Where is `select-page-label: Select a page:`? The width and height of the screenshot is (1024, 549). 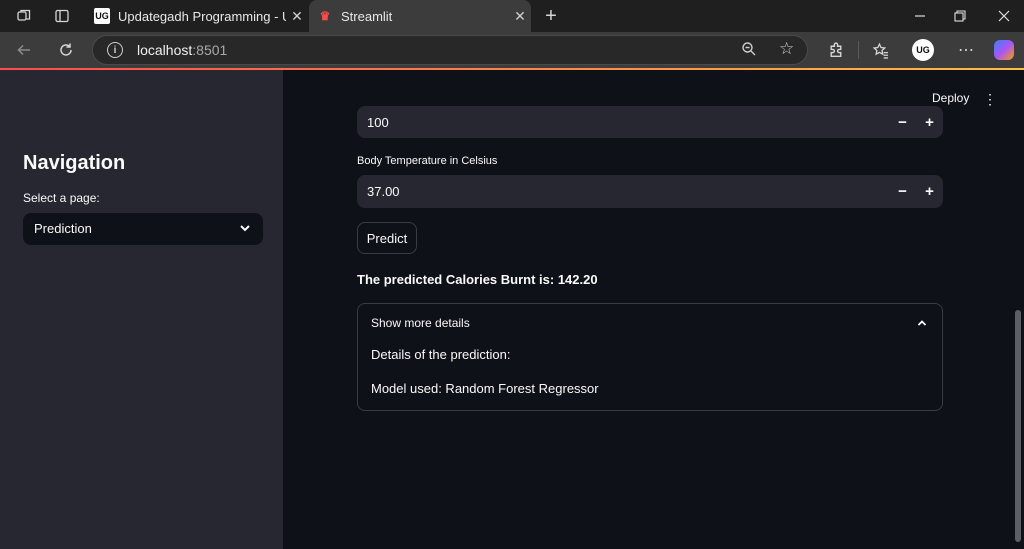 select-page-label: Select a page: is located at coordinates (61, 198).